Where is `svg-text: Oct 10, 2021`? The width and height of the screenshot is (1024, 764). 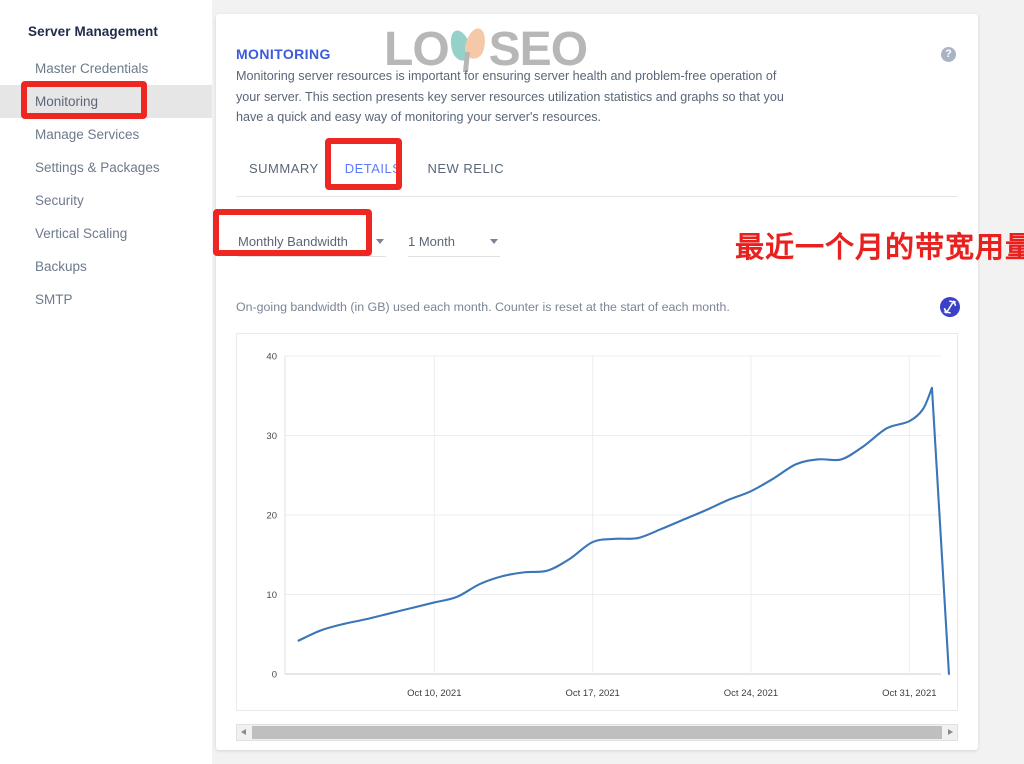 svg-text: Oct 10, 2021 is located at coordinates (434, 693).